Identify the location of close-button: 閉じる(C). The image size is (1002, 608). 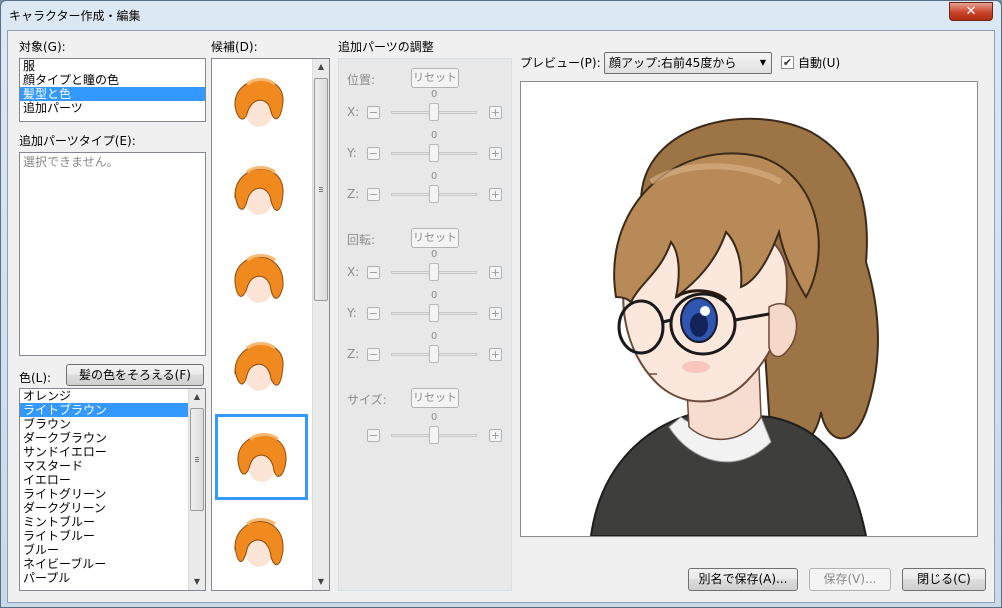
(944, 579).